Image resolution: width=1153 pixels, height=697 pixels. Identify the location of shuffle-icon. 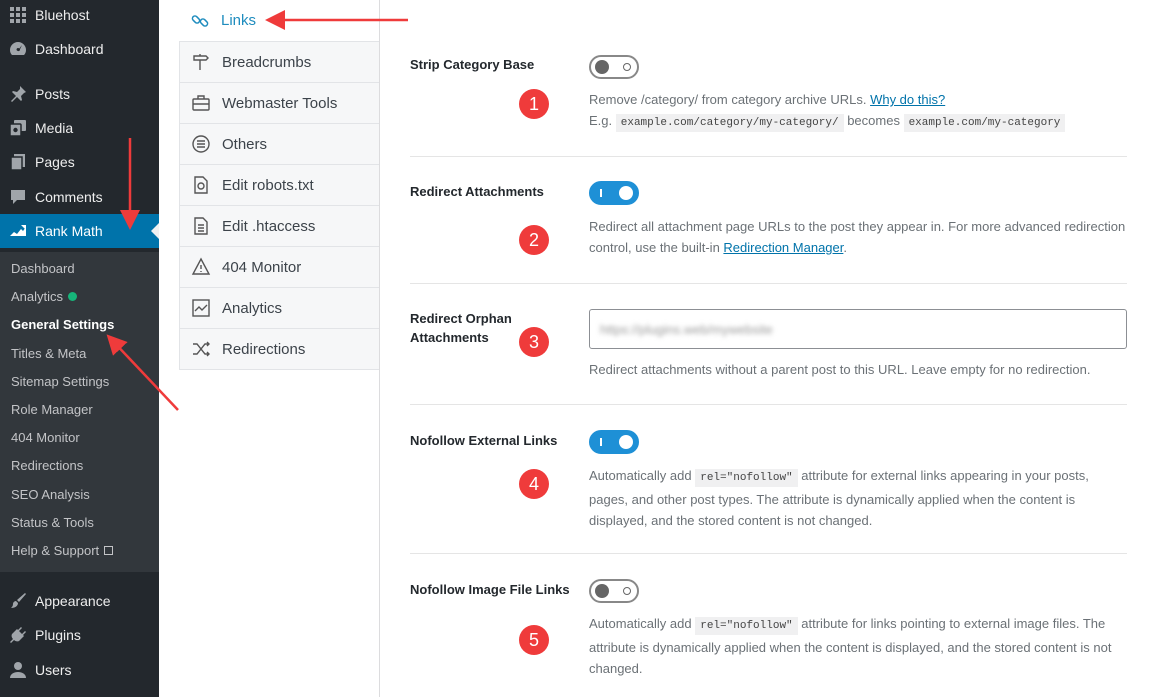
(201, 349).